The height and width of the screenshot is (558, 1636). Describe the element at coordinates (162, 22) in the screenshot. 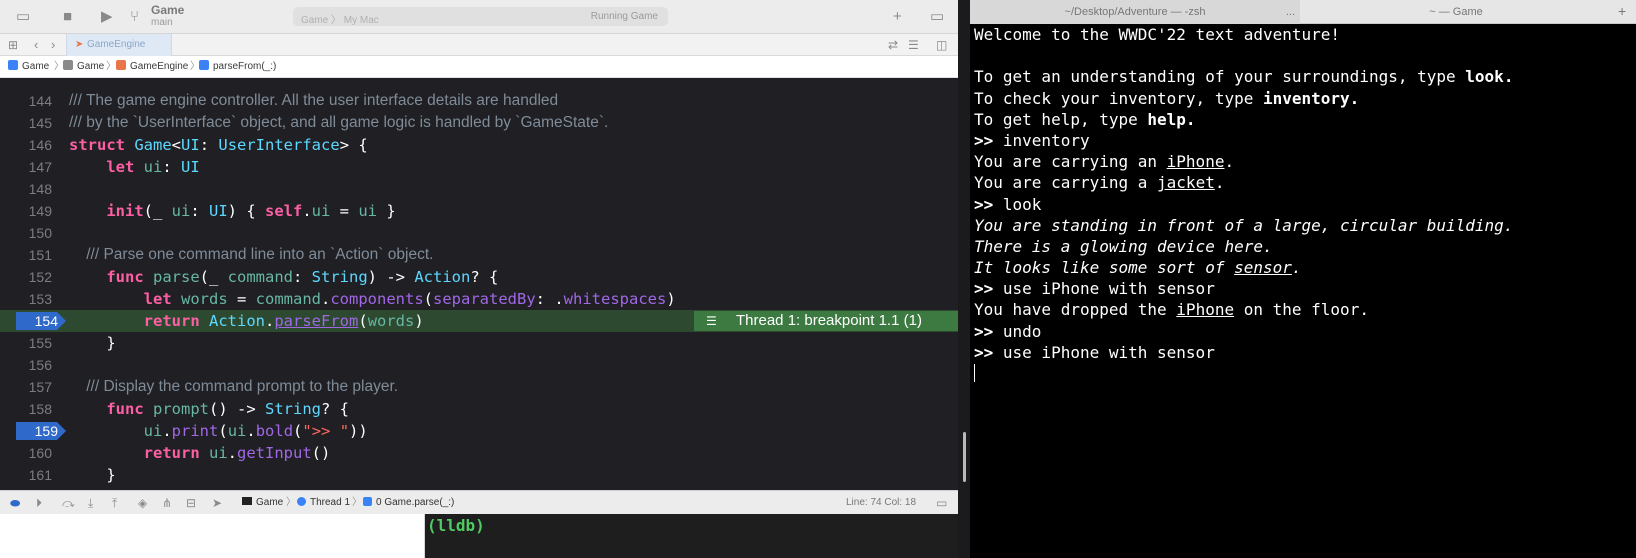

I see `scheme-branch: main` at that location.